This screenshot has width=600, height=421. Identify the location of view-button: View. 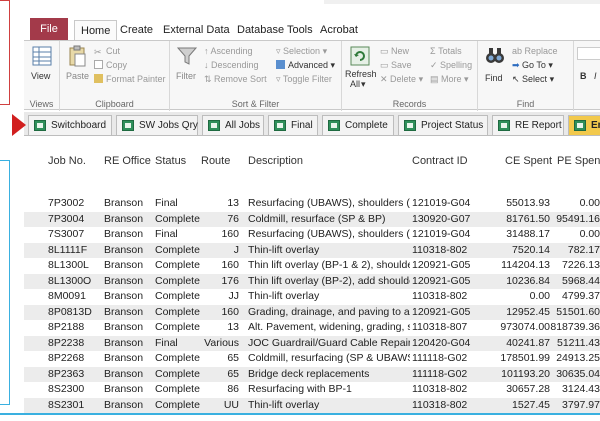
(42, 67).